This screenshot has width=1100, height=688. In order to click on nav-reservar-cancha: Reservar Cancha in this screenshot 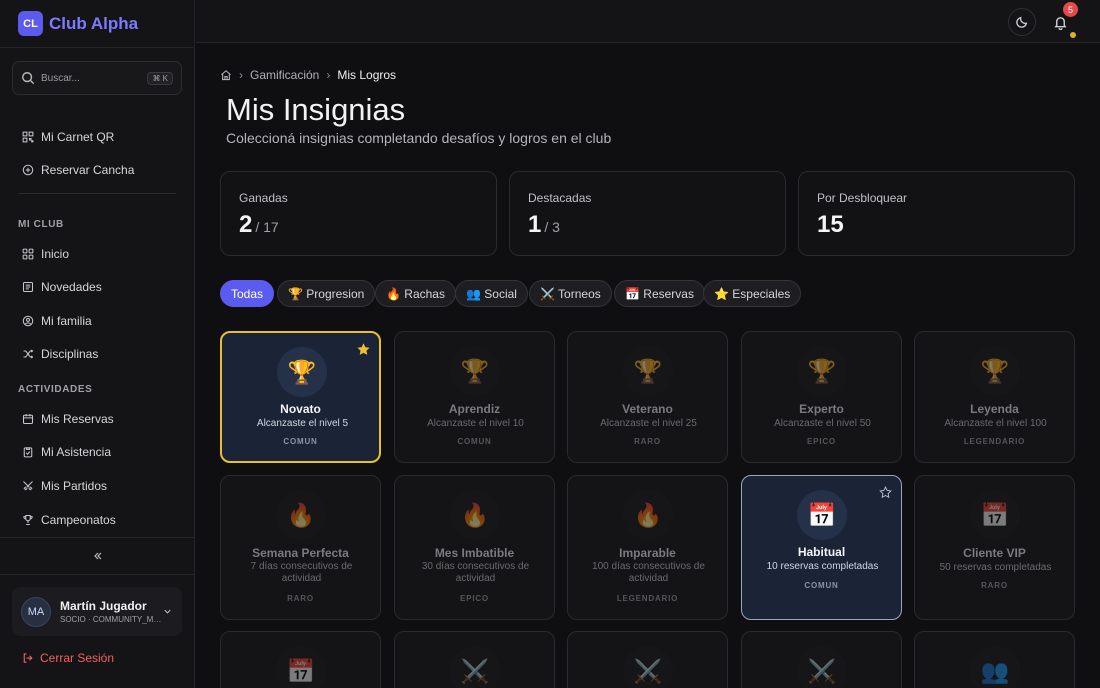, I will do `click(97, 170)`.